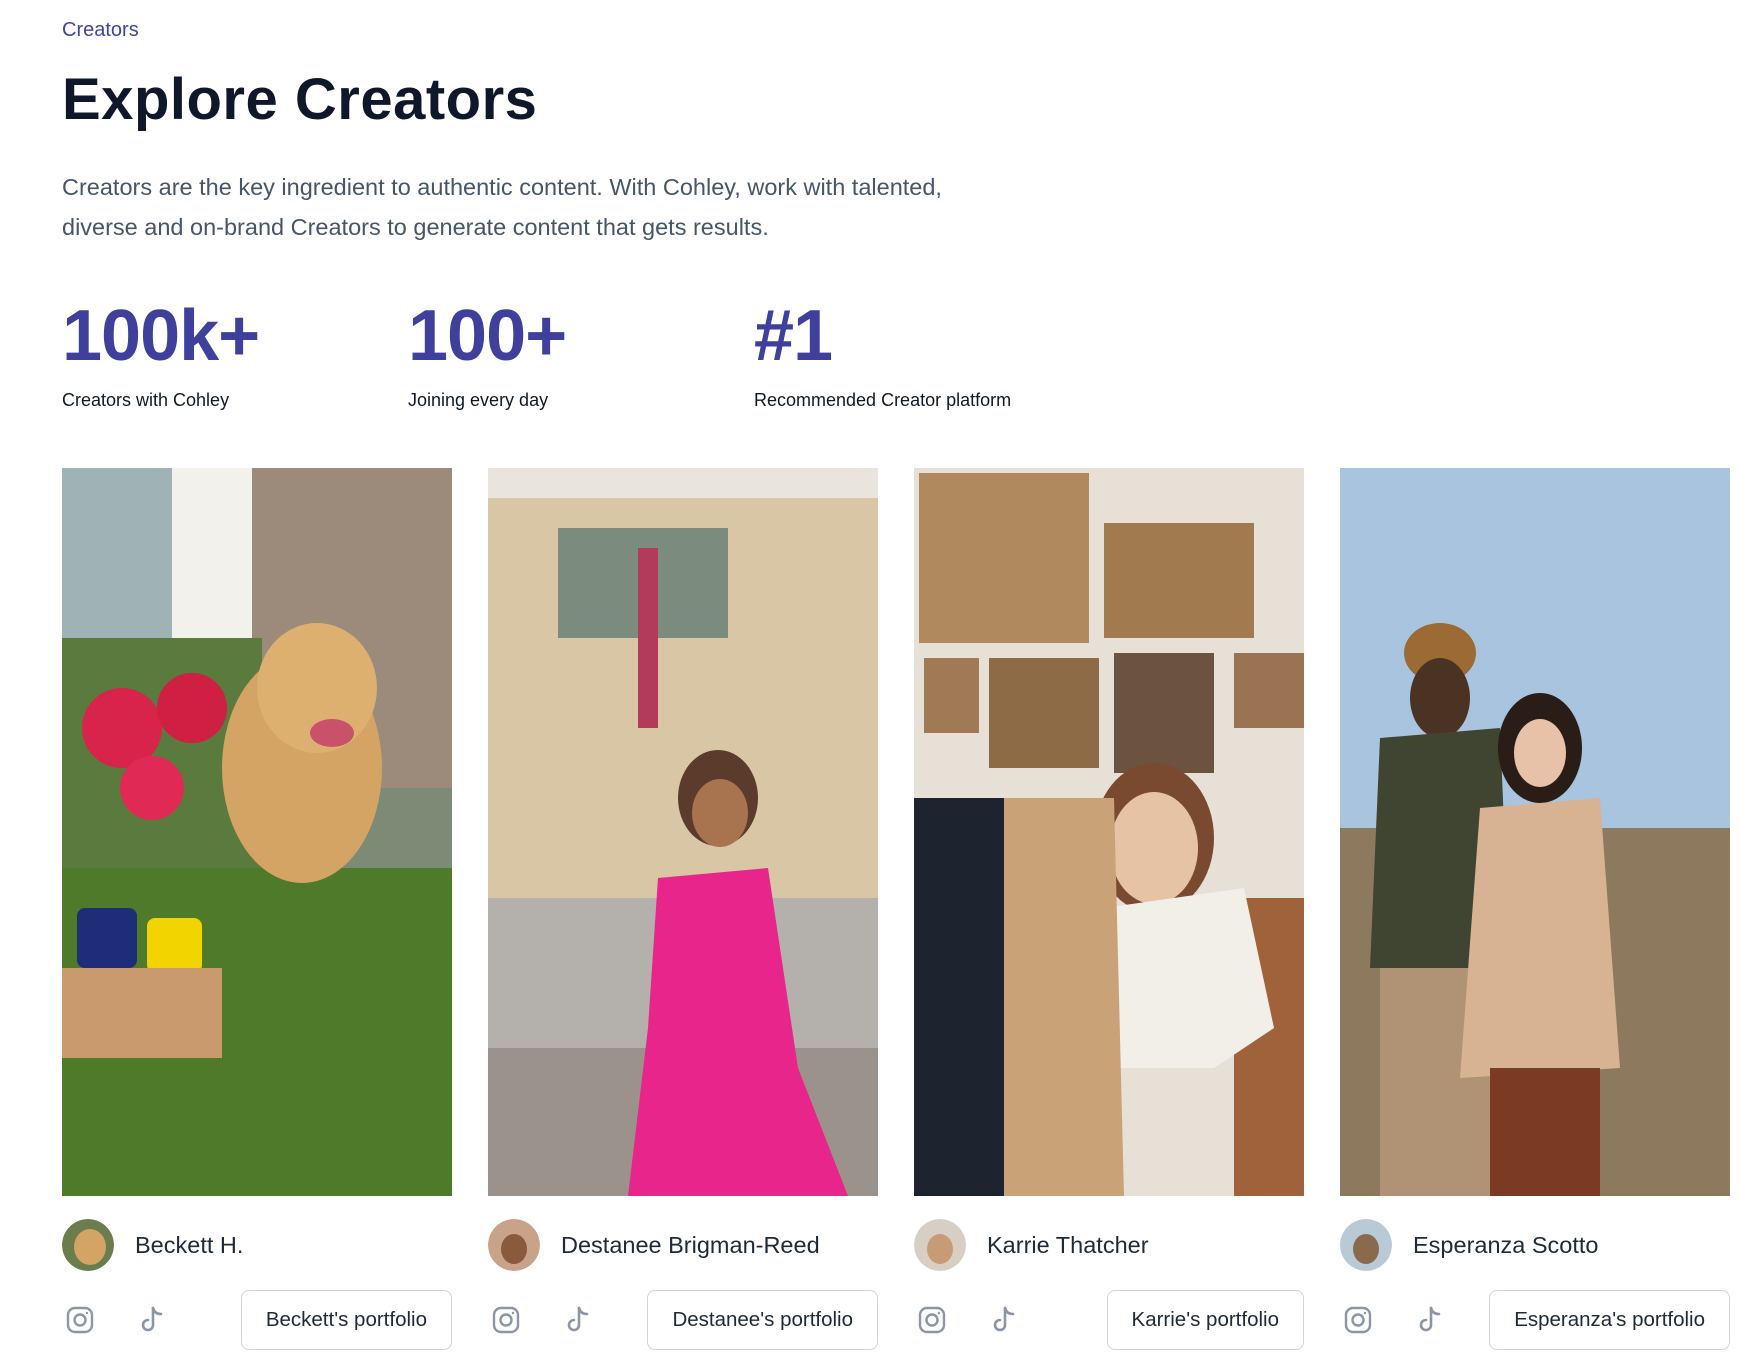 This screenshot has width=1740, height=1370. I want to click on creator-actions: Destanee's portfolio, so click(683, 1320).